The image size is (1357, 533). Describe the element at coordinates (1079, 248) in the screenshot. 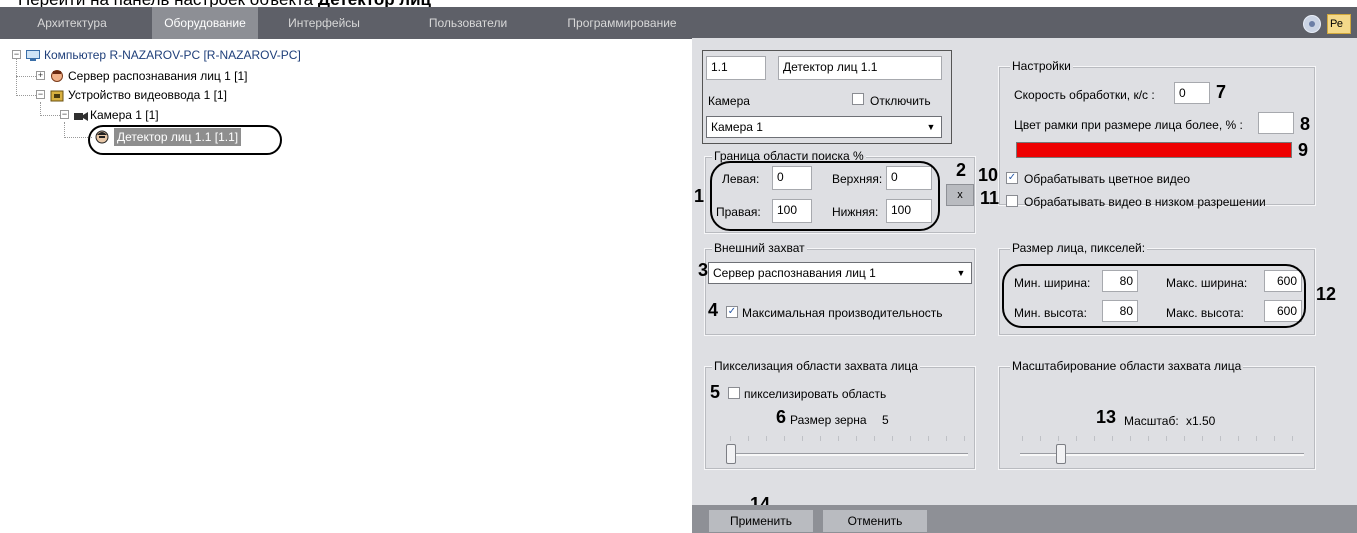

I see `face-size-title: Размер лица, пикселей:` at that location.